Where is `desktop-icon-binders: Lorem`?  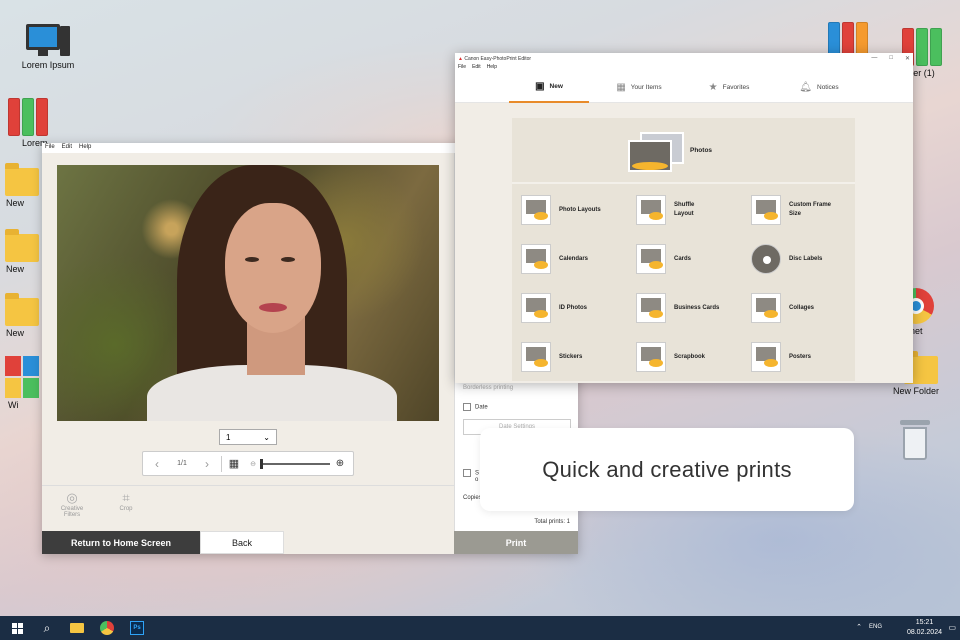 desktop-icon-binders: Lorem is located at coordinates (30, 122).